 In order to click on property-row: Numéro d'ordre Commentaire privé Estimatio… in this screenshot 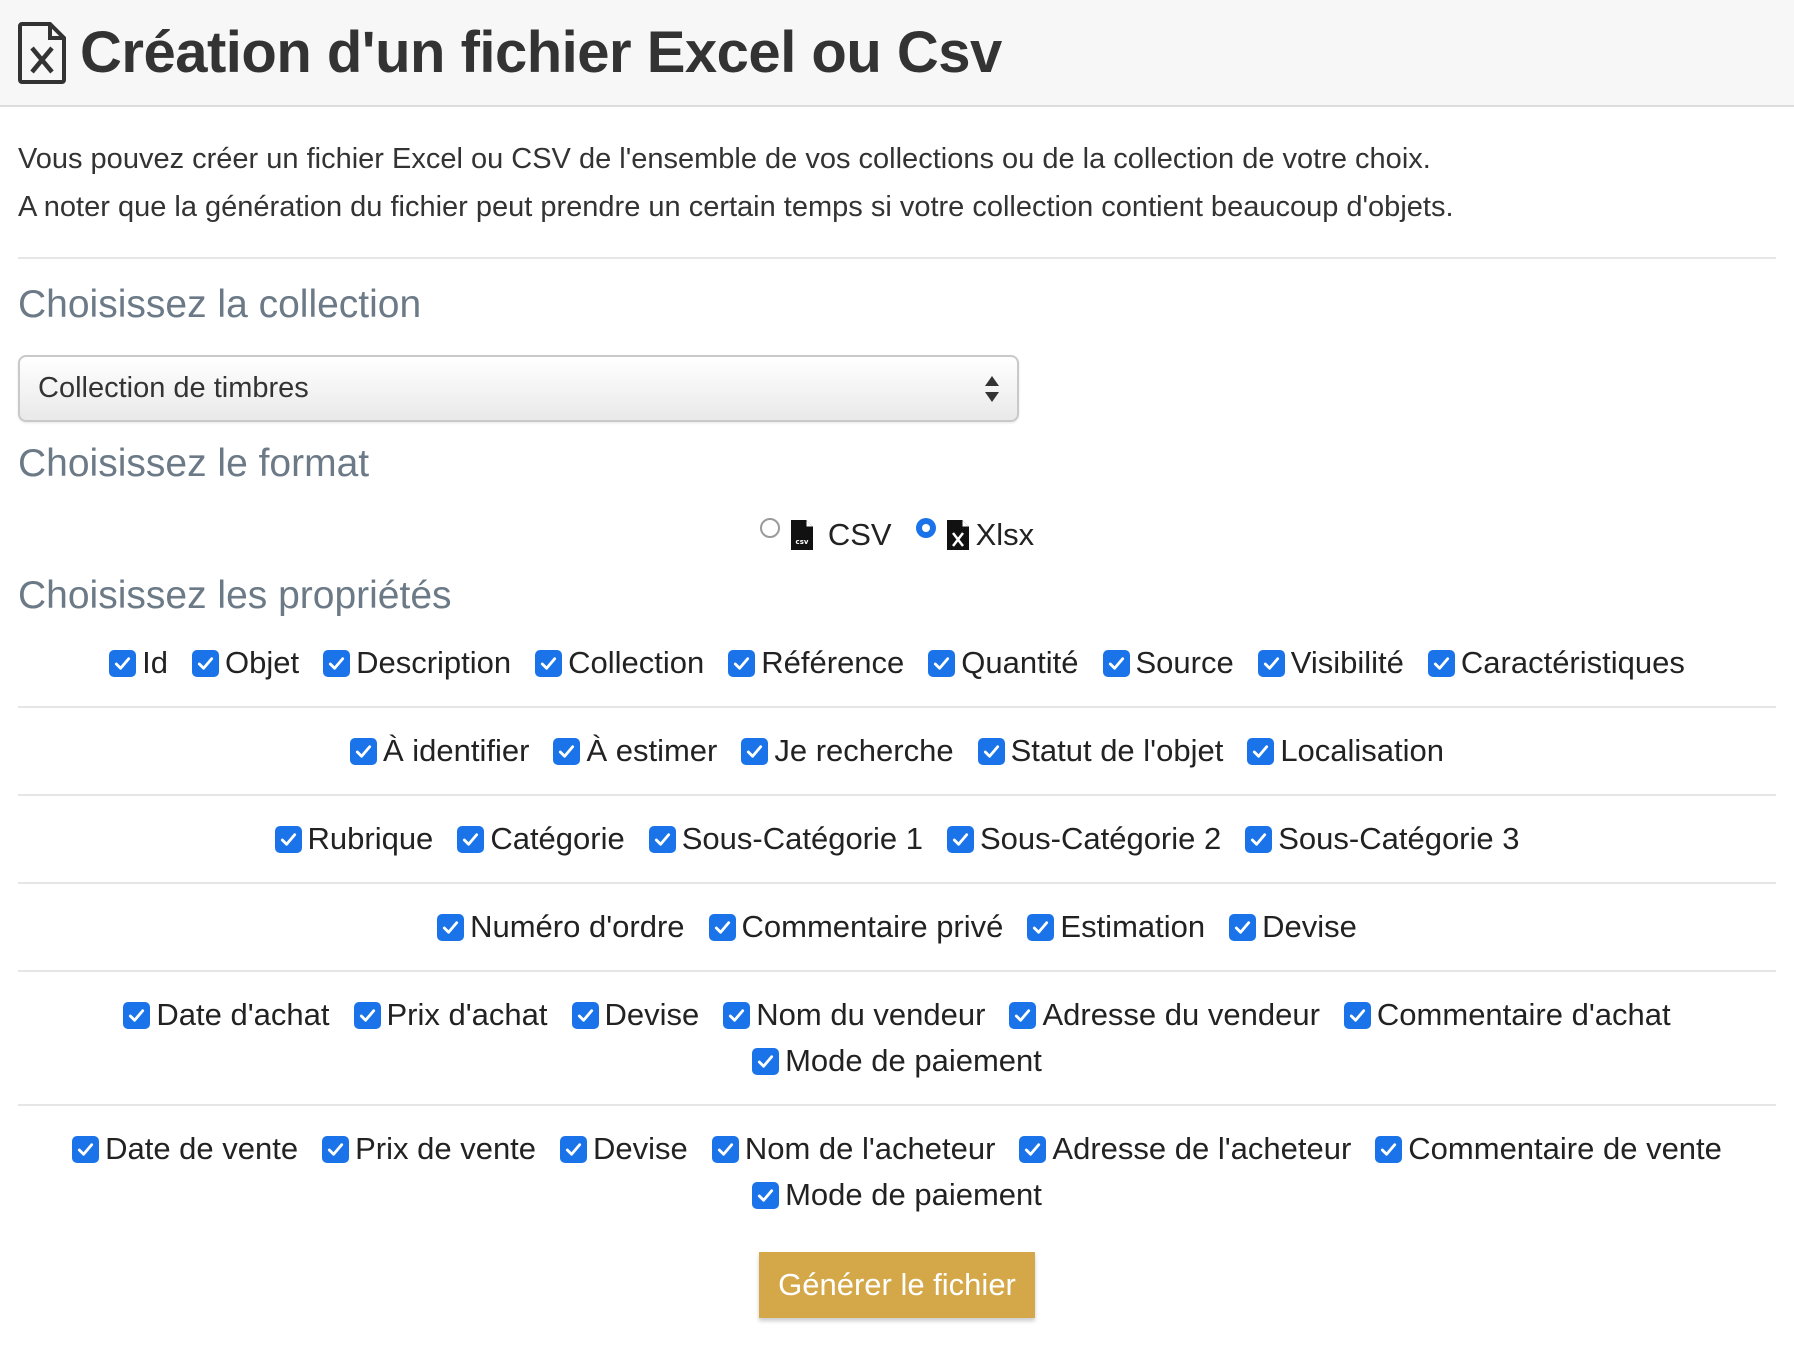, I will do `click(897, 928)`.